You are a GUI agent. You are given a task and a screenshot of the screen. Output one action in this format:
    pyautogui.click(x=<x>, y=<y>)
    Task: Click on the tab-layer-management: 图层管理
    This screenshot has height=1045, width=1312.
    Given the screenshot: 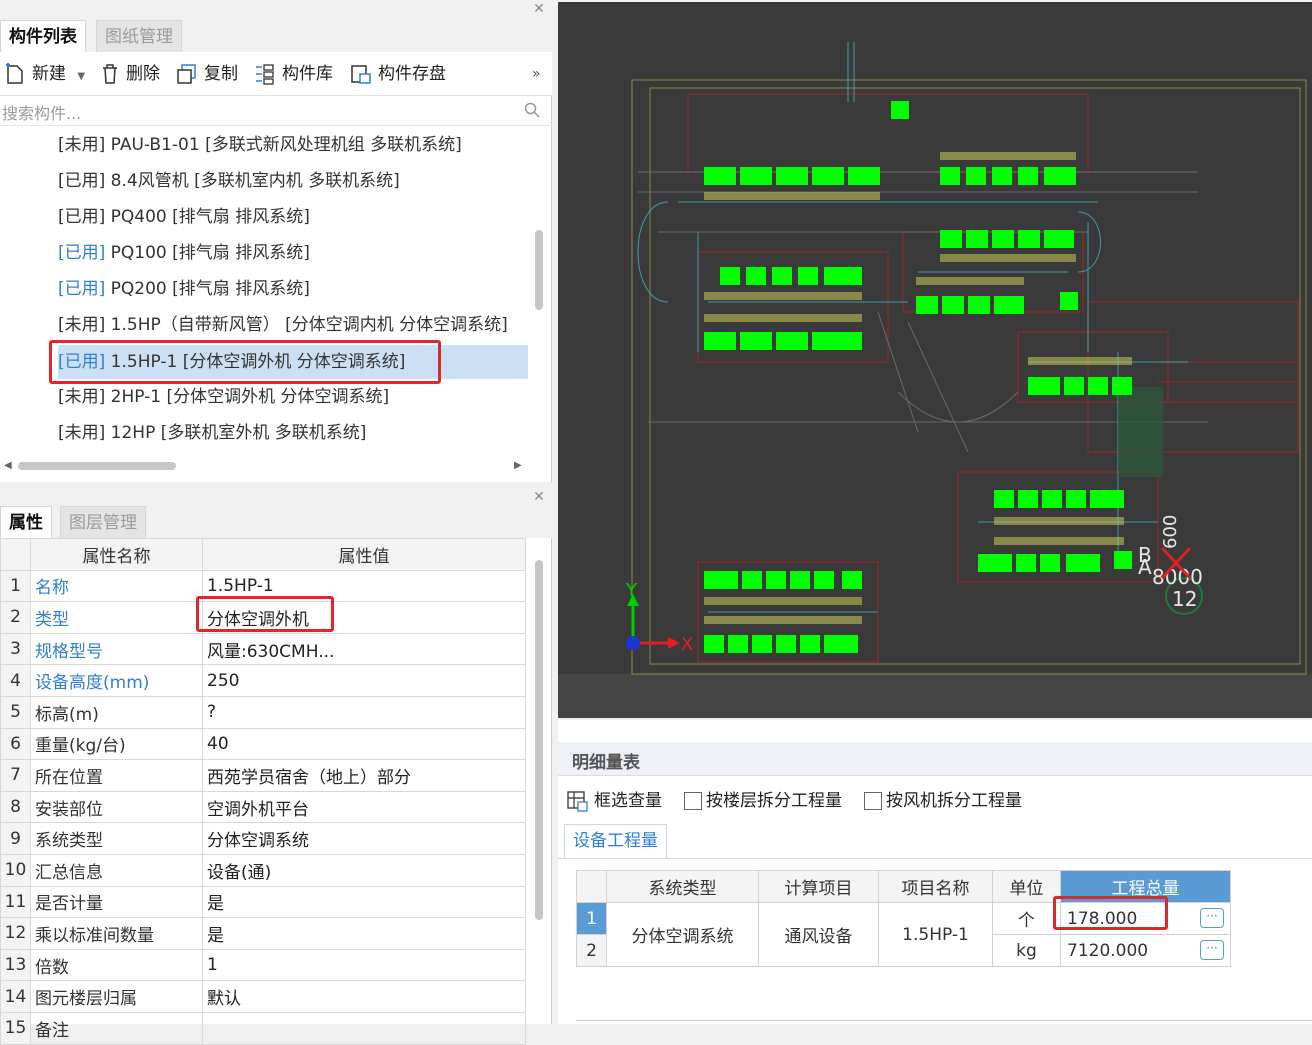 What is the action you would take?
    pyautogui.click(x=103, y=522)
    